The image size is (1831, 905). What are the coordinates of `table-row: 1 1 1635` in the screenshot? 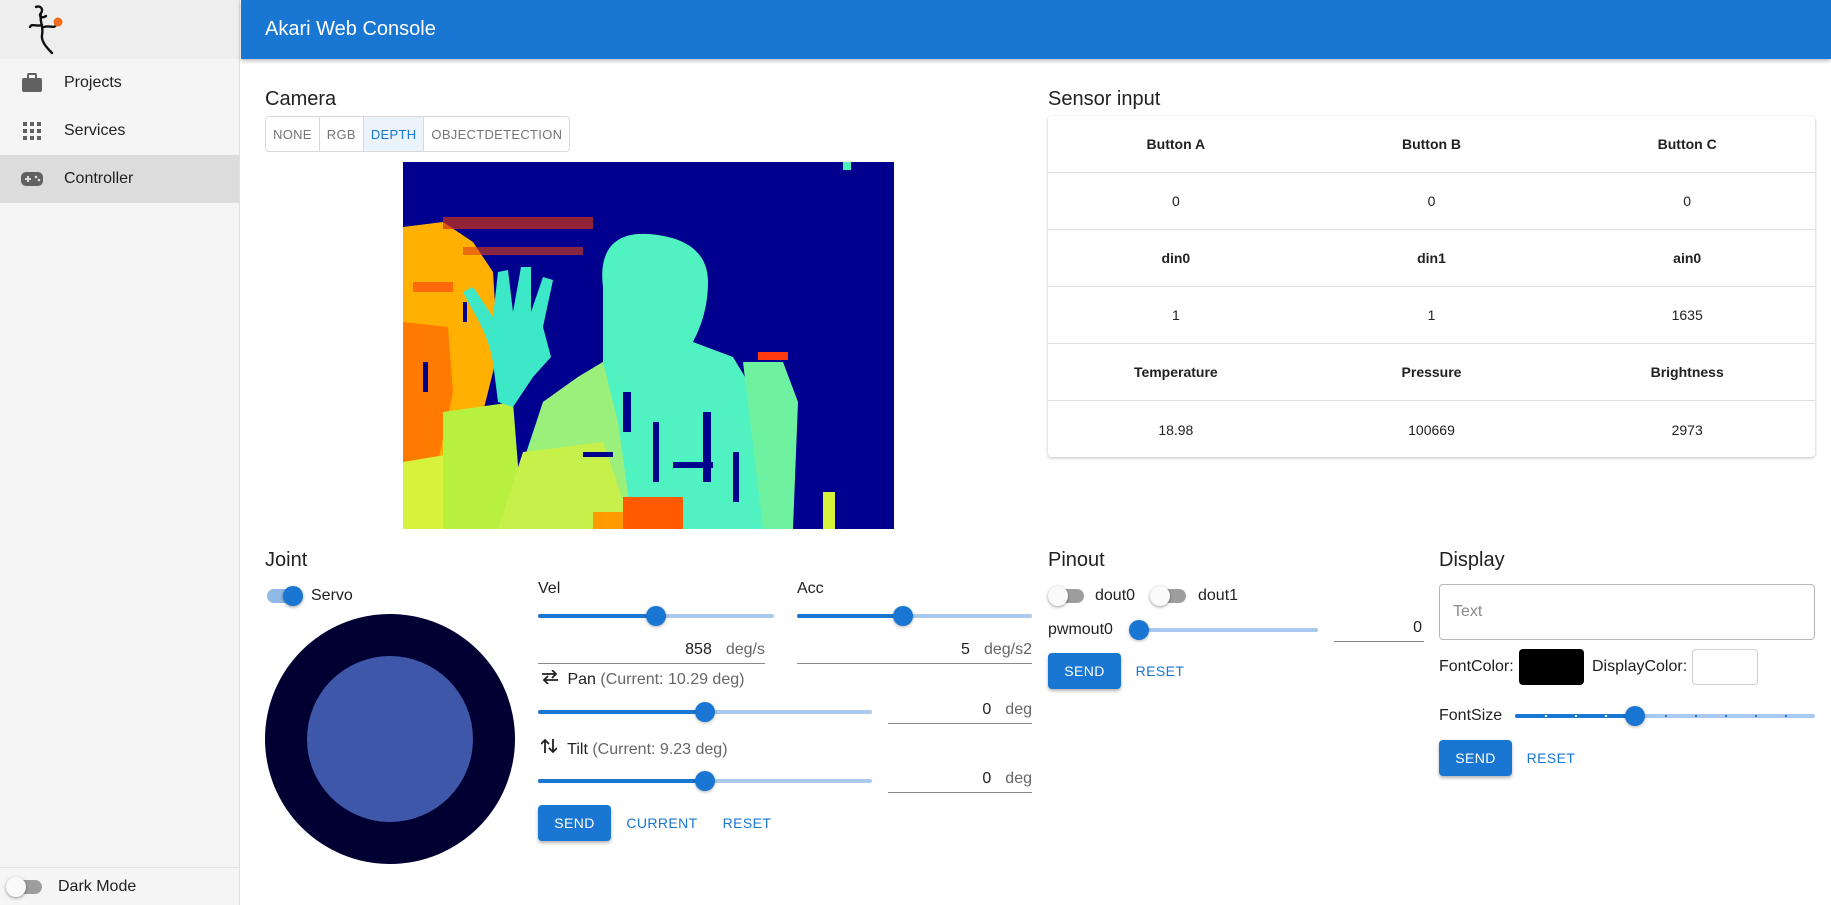 It's located at (1431, 315).